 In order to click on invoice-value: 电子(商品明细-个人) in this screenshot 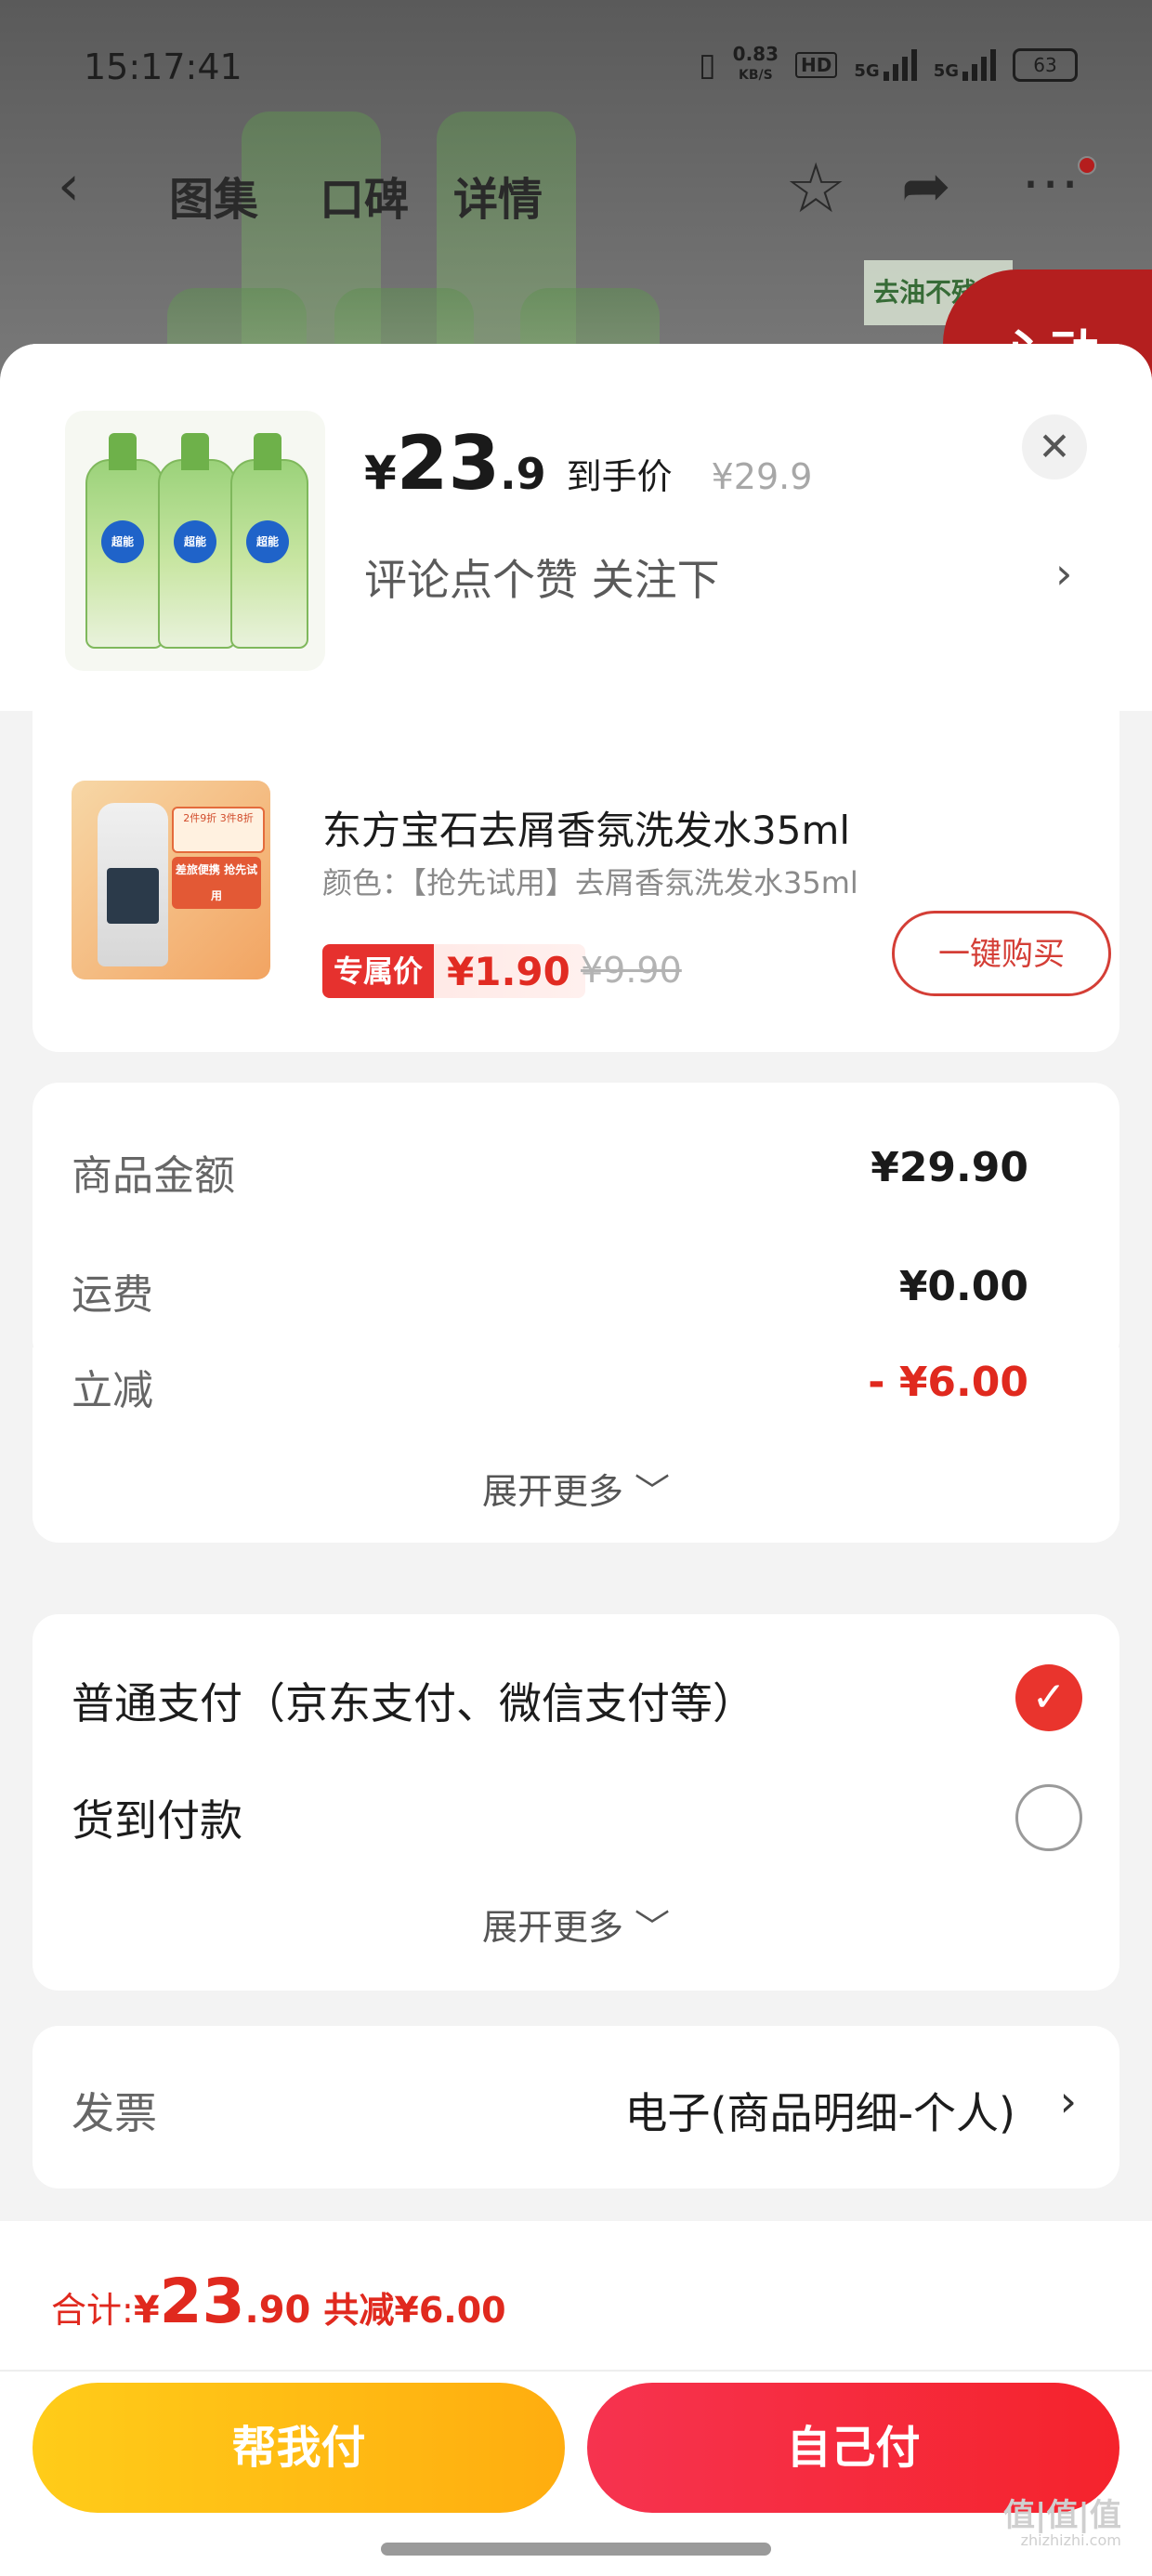, I will do `click(820, 2113)`.